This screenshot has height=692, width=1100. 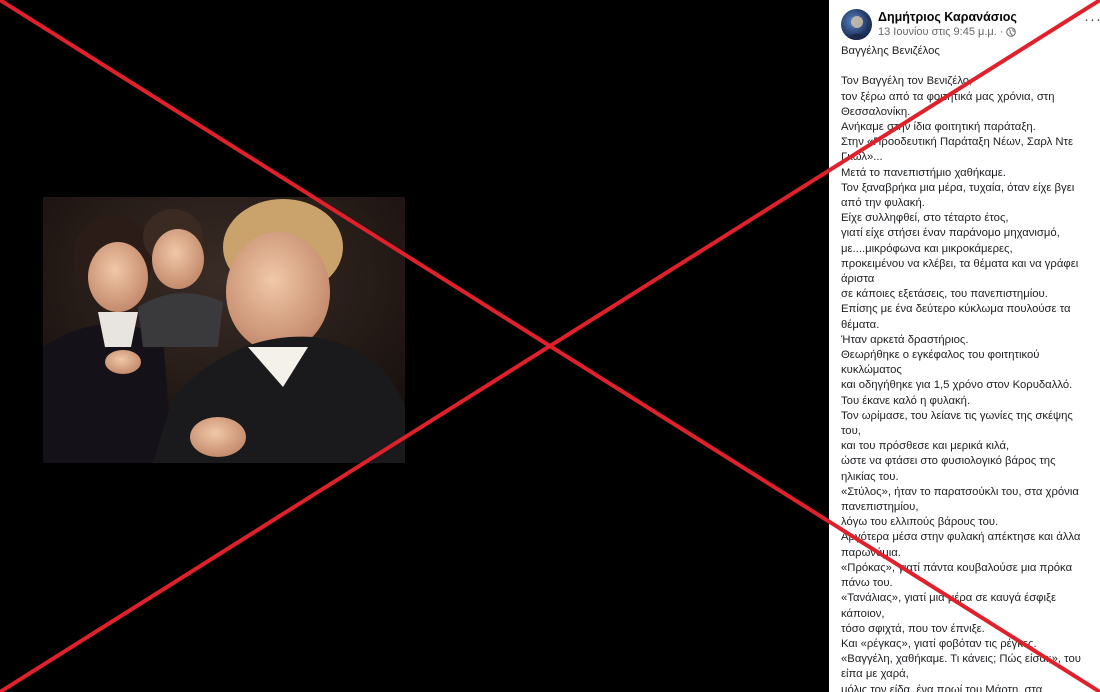 What do you see at coordinates (880, 507) in the screenshot?
I see `post-text-line: πανεπιστημίου,` at bounding box center [880, 507].